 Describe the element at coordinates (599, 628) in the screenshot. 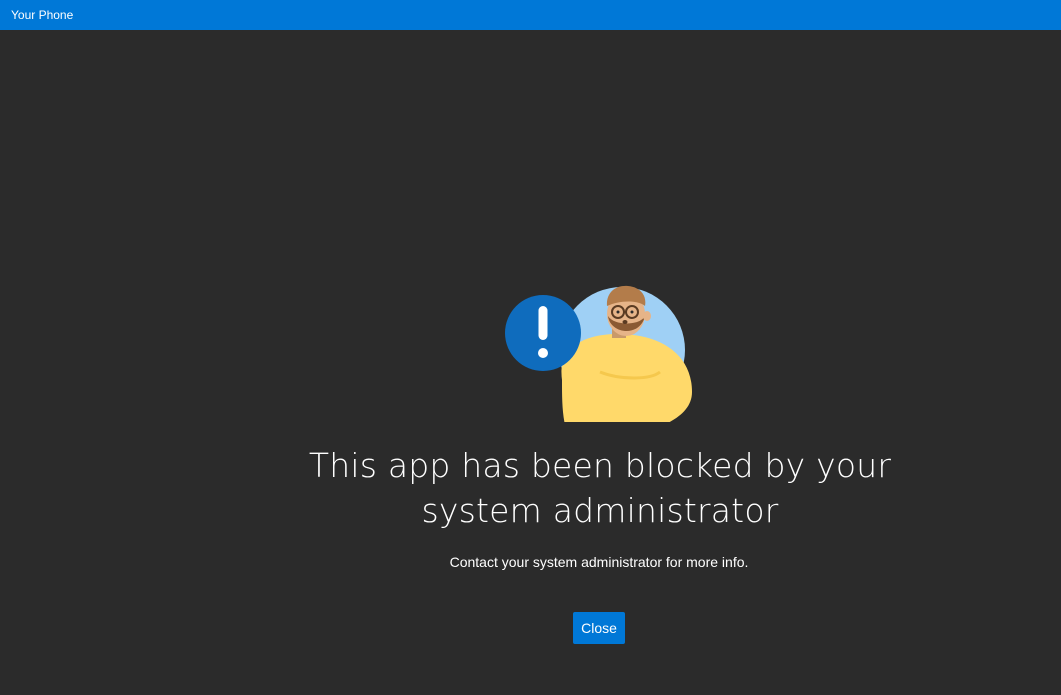

I see `close-button: Close` at that location.